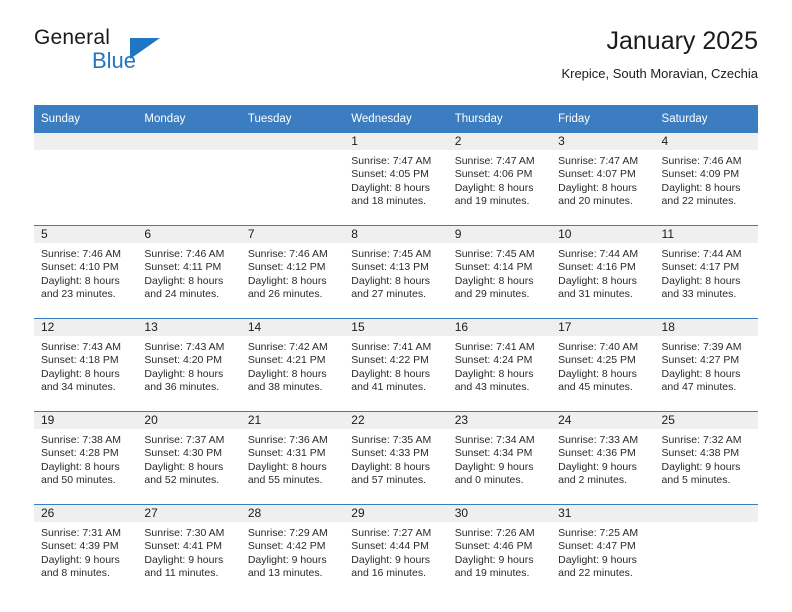 Image resolution: width=792 pixels, height=612 pixels. What do you see at coordinates (285, 573) in the screenshot?
I see `daylight-duration-line2: and 13 minutes.` at bounding box center [285, 573].